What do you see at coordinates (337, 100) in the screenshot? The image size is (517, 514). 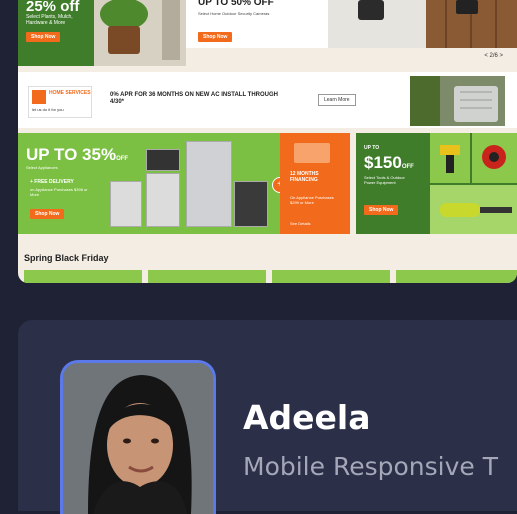 I see `learn-more-button: Learn More` at bounding box center [337, 100].